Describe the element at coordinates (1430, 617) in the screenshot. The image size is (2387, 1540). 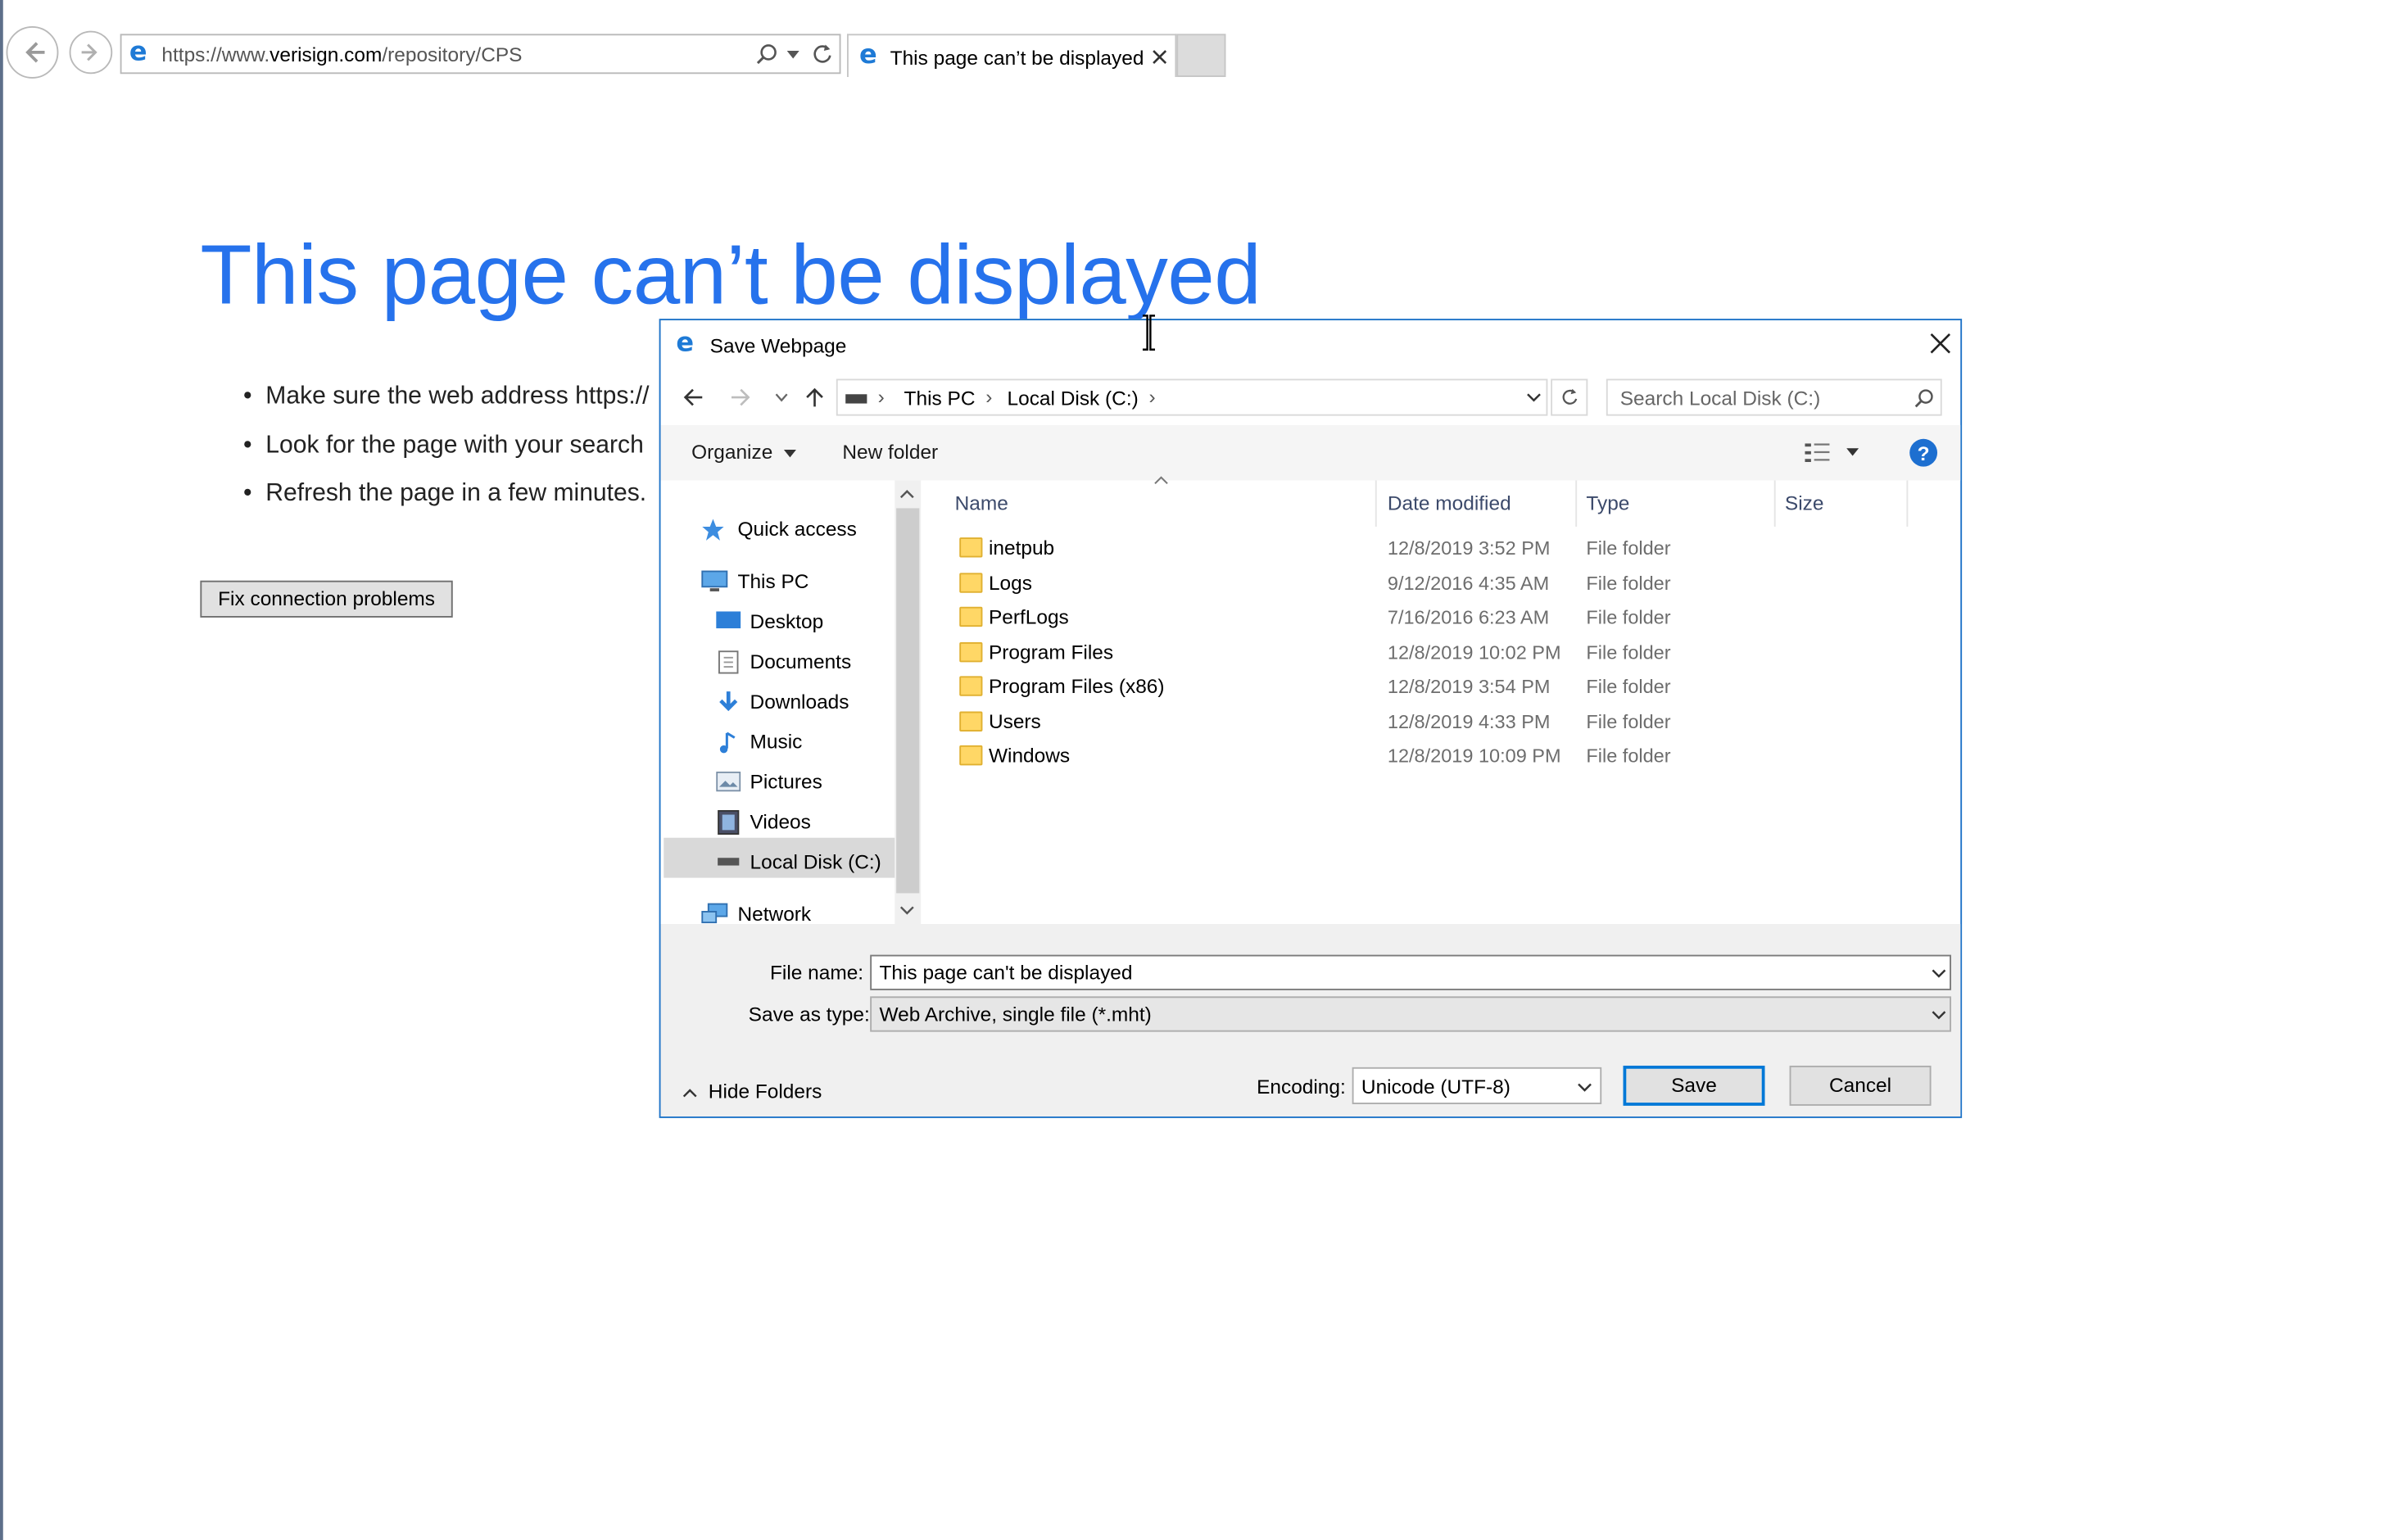
I see `list-item: PerfLogs 7/16/2016 6:23 AM File folder` at that location.